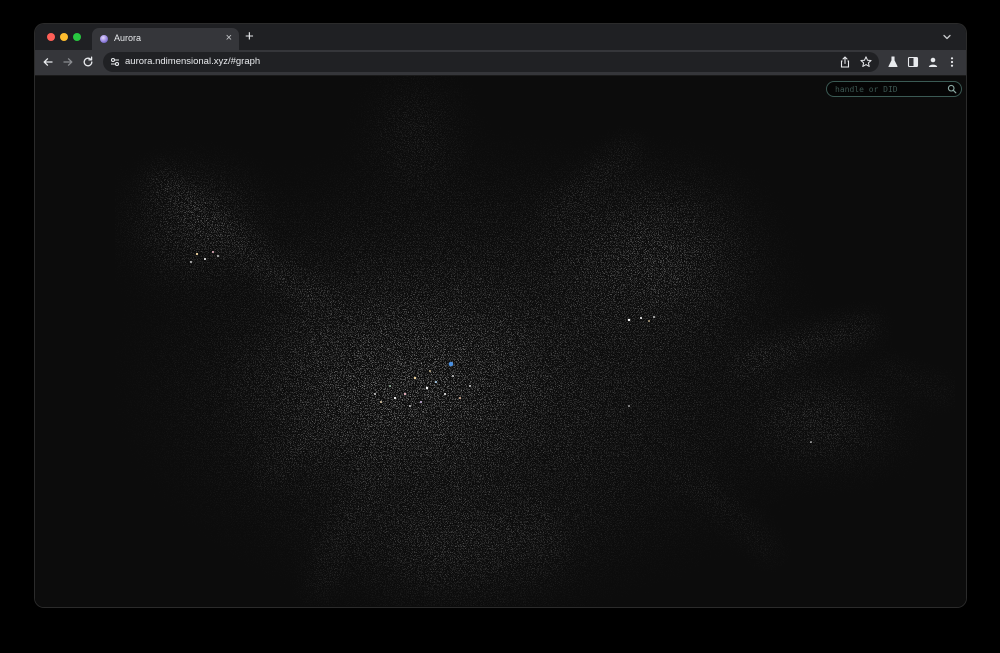 The width and height of the screenshot is (1000, 653). Describe the element at coordinates (128, 38) in the screenshot. I see `tab-title: Aurora` at that location.